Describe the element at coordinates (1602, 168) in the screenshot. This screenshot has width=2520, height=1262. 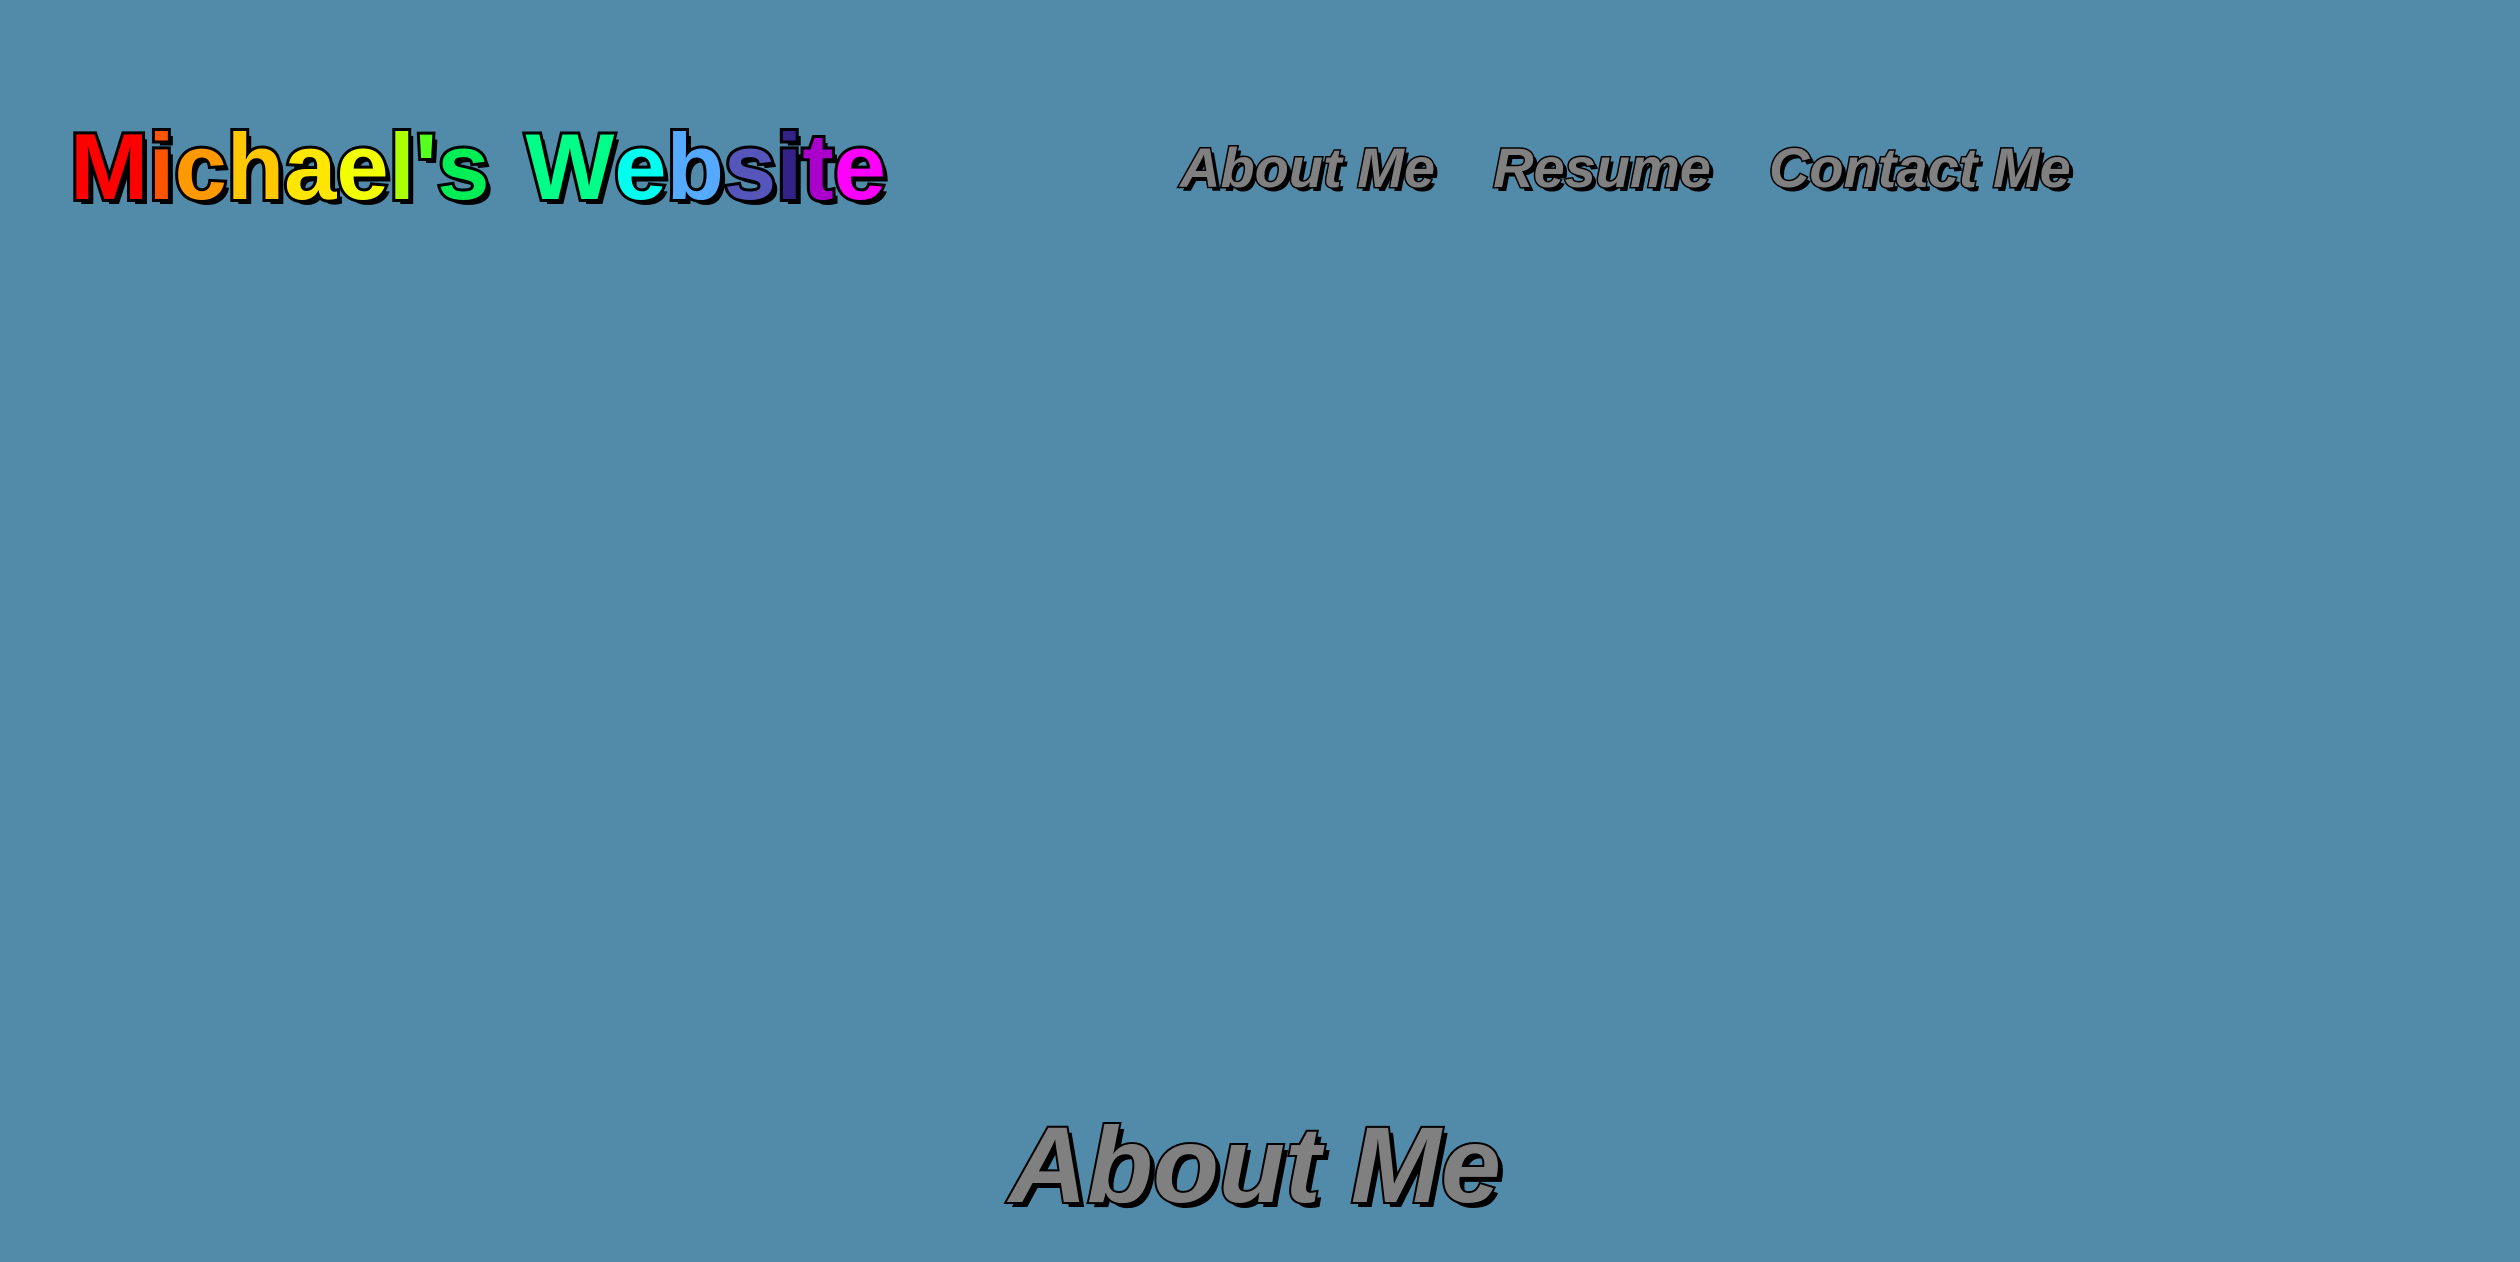
I see `nav-link-resume: Resume` at that location.